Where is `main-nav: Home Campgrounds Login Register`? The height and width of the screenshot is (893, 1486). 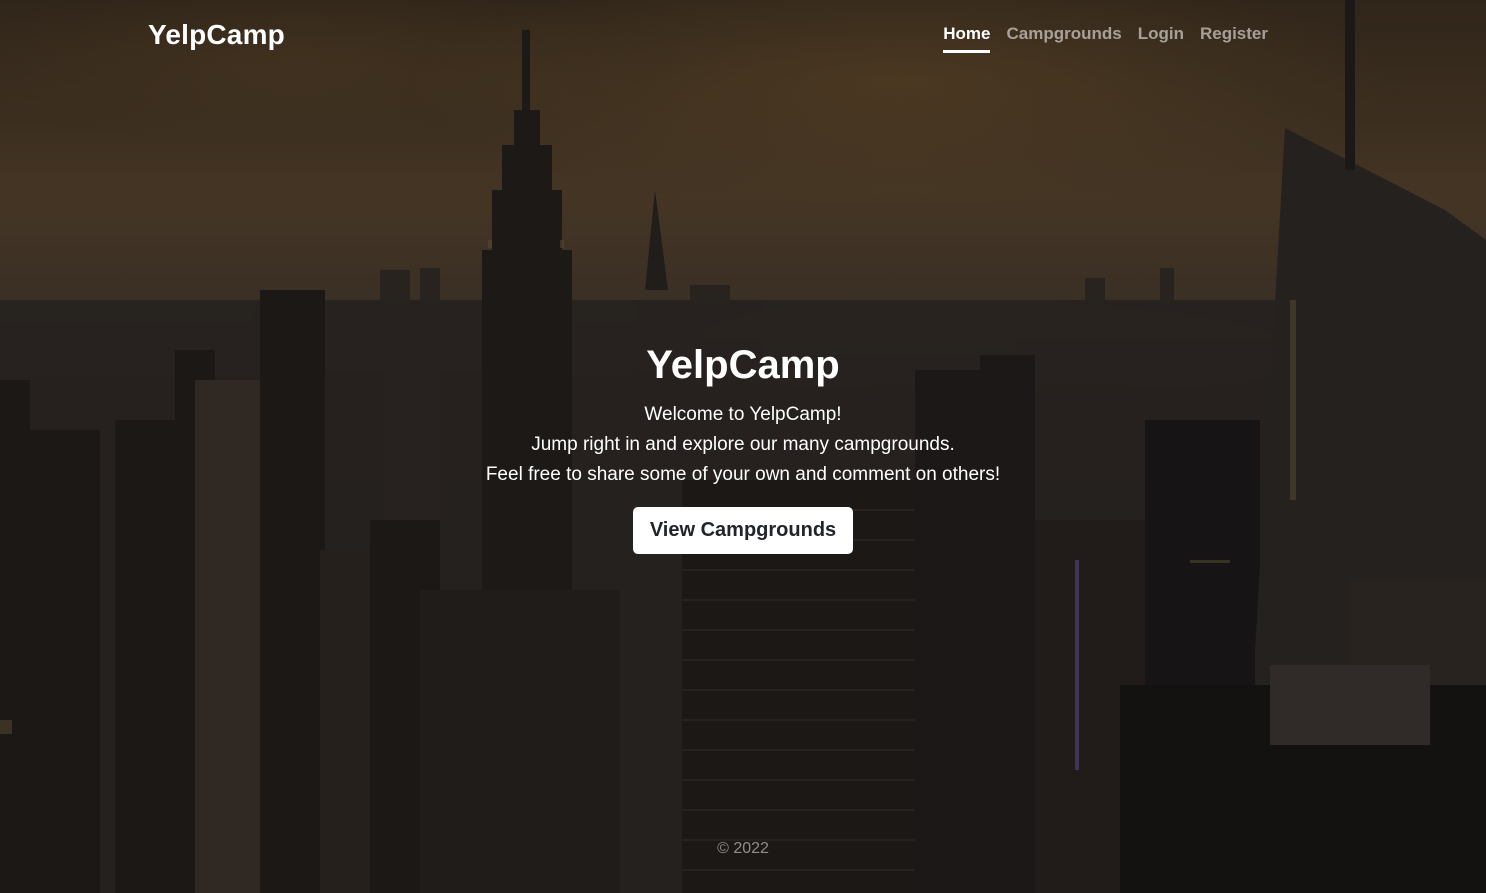 main-nav: Home Campgrounds Login Register is located at coordinates (1105, 35).